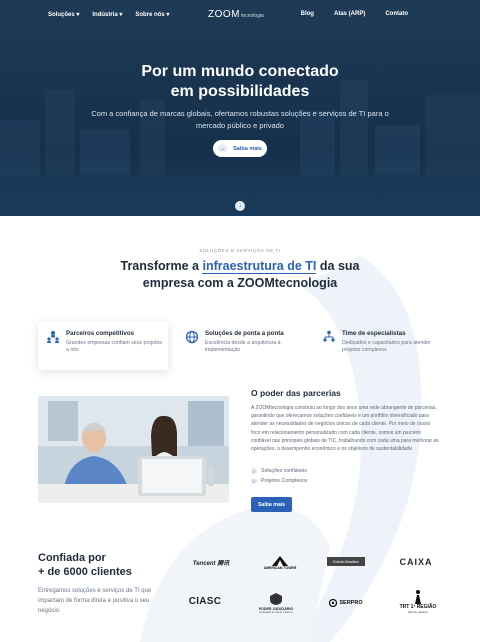 The image size is (480, 642). I want to click on people-network-icon, so click(53, 337).